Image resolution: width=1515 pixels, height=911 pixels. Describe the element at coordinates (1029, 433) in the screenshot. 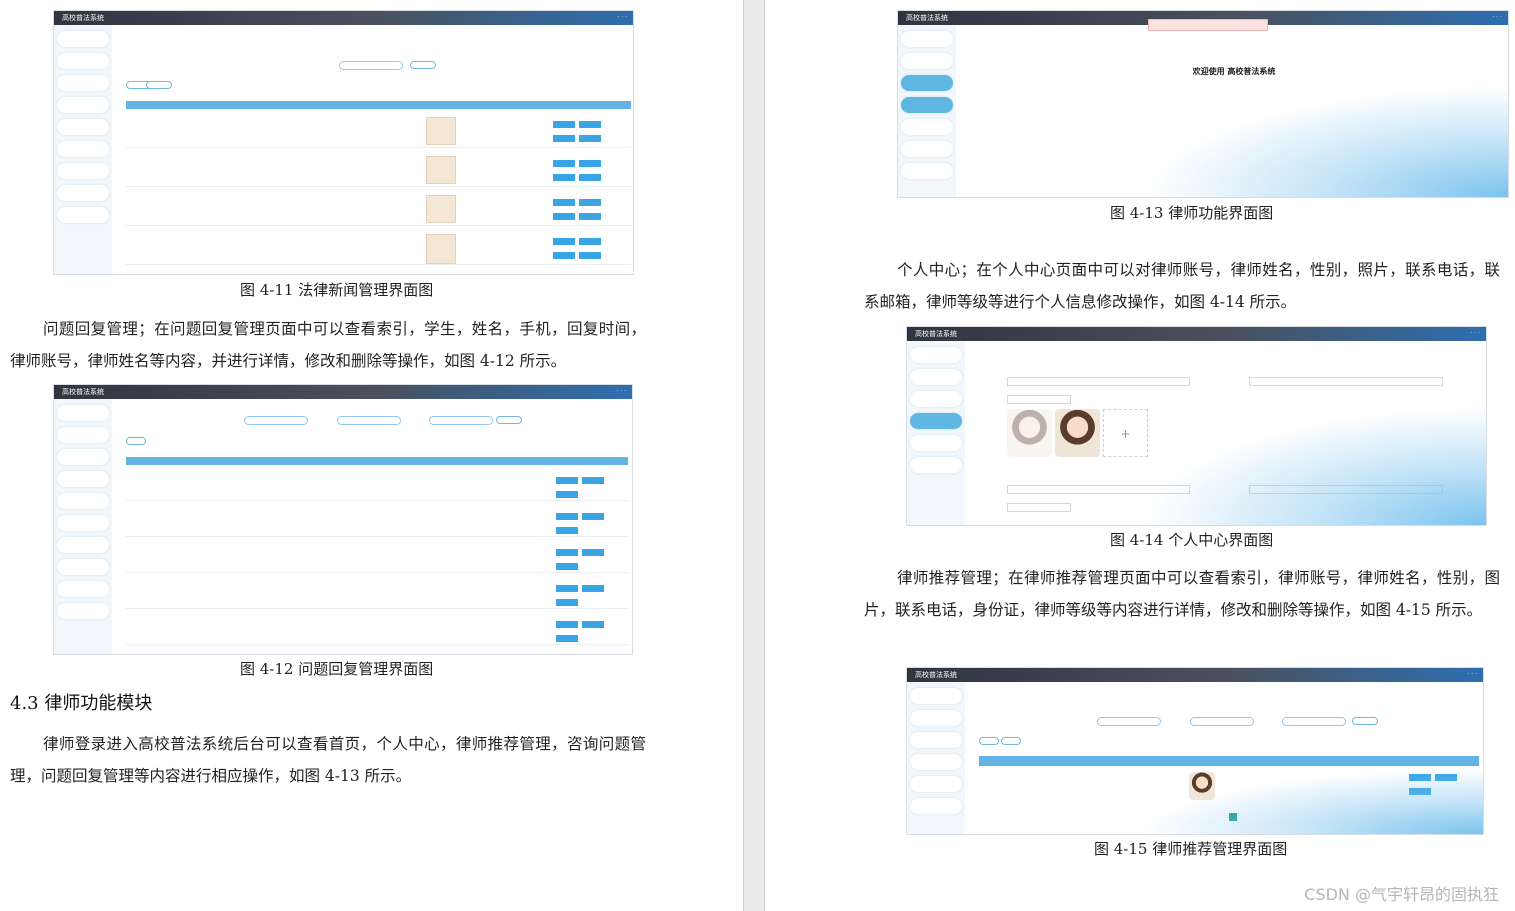

I see `avatar-placeholder` at that location.